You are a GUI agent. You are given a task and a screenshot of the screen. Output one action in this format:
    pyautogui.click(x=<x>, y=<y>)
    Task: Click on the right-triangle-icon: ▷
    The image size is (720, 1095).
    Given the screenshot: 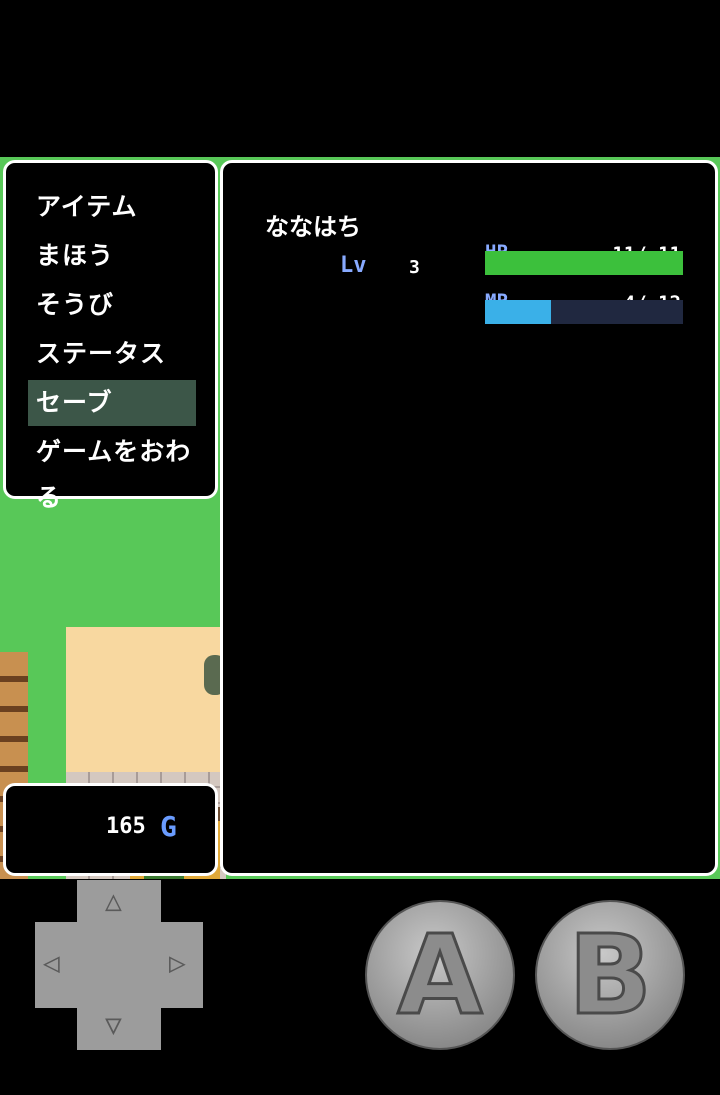 What is the action you would take?
    pyautogui.click(x=177, y=962)
    